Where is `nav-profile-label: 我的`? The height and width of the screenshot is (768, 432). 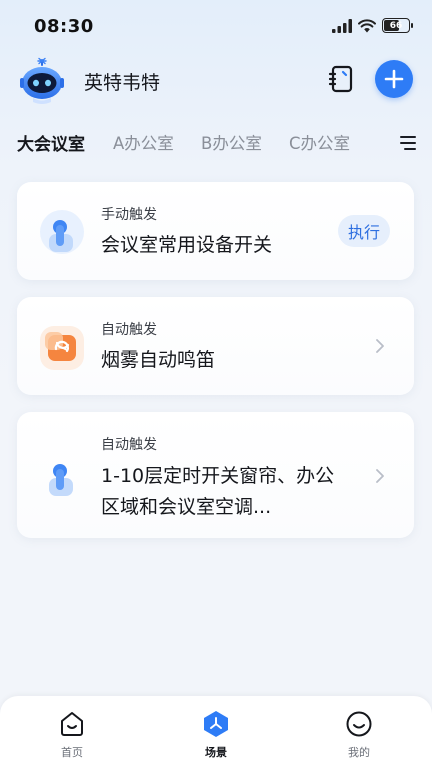
nav-profile-label: 我的 is located at coordinates (359, 752).